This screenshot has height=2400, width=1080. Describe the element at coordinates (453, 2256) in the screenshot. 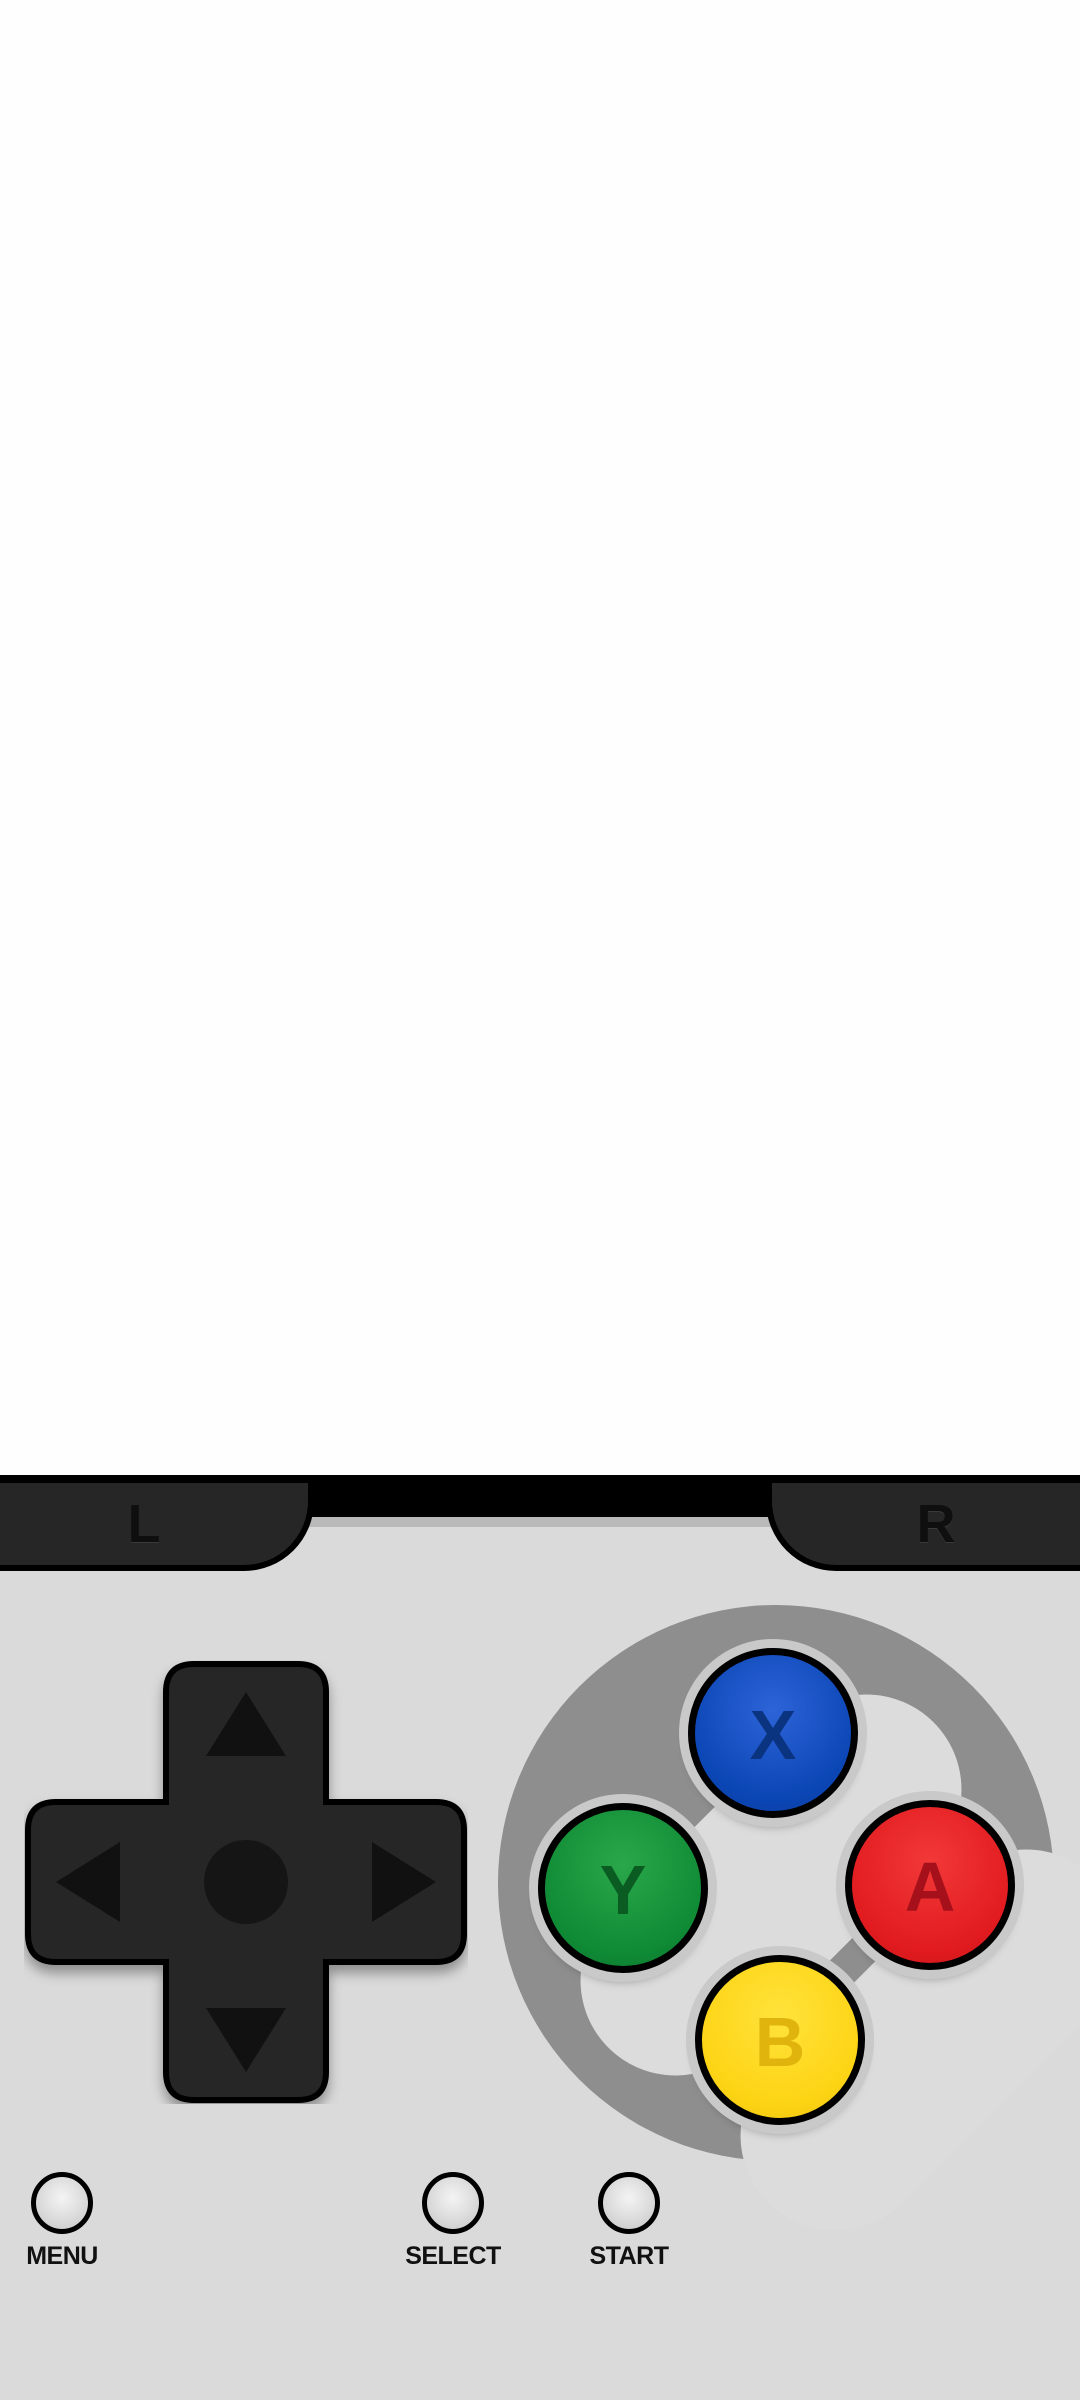

I see `select-label: SELECT` at that location.